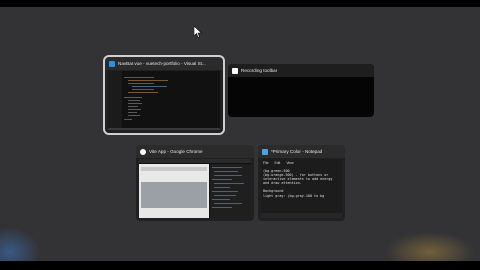 The image size is (480, 270). What do you see at coordinates (301, 90) in the screenshot?
I see `window-thumbnail-recording-toolbar: Recording toolbar` at bounding box center [301, 90].